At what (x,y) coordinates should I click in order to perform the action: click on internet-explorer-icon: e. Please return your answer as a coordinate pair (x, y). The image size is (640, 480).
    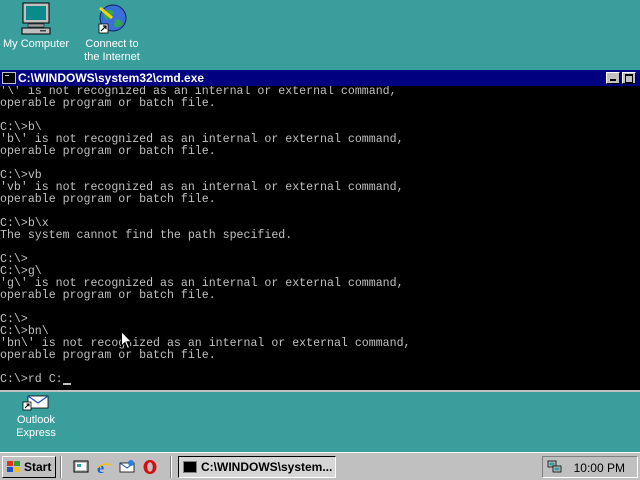
    Looking at the image, I should click on (104, 467).